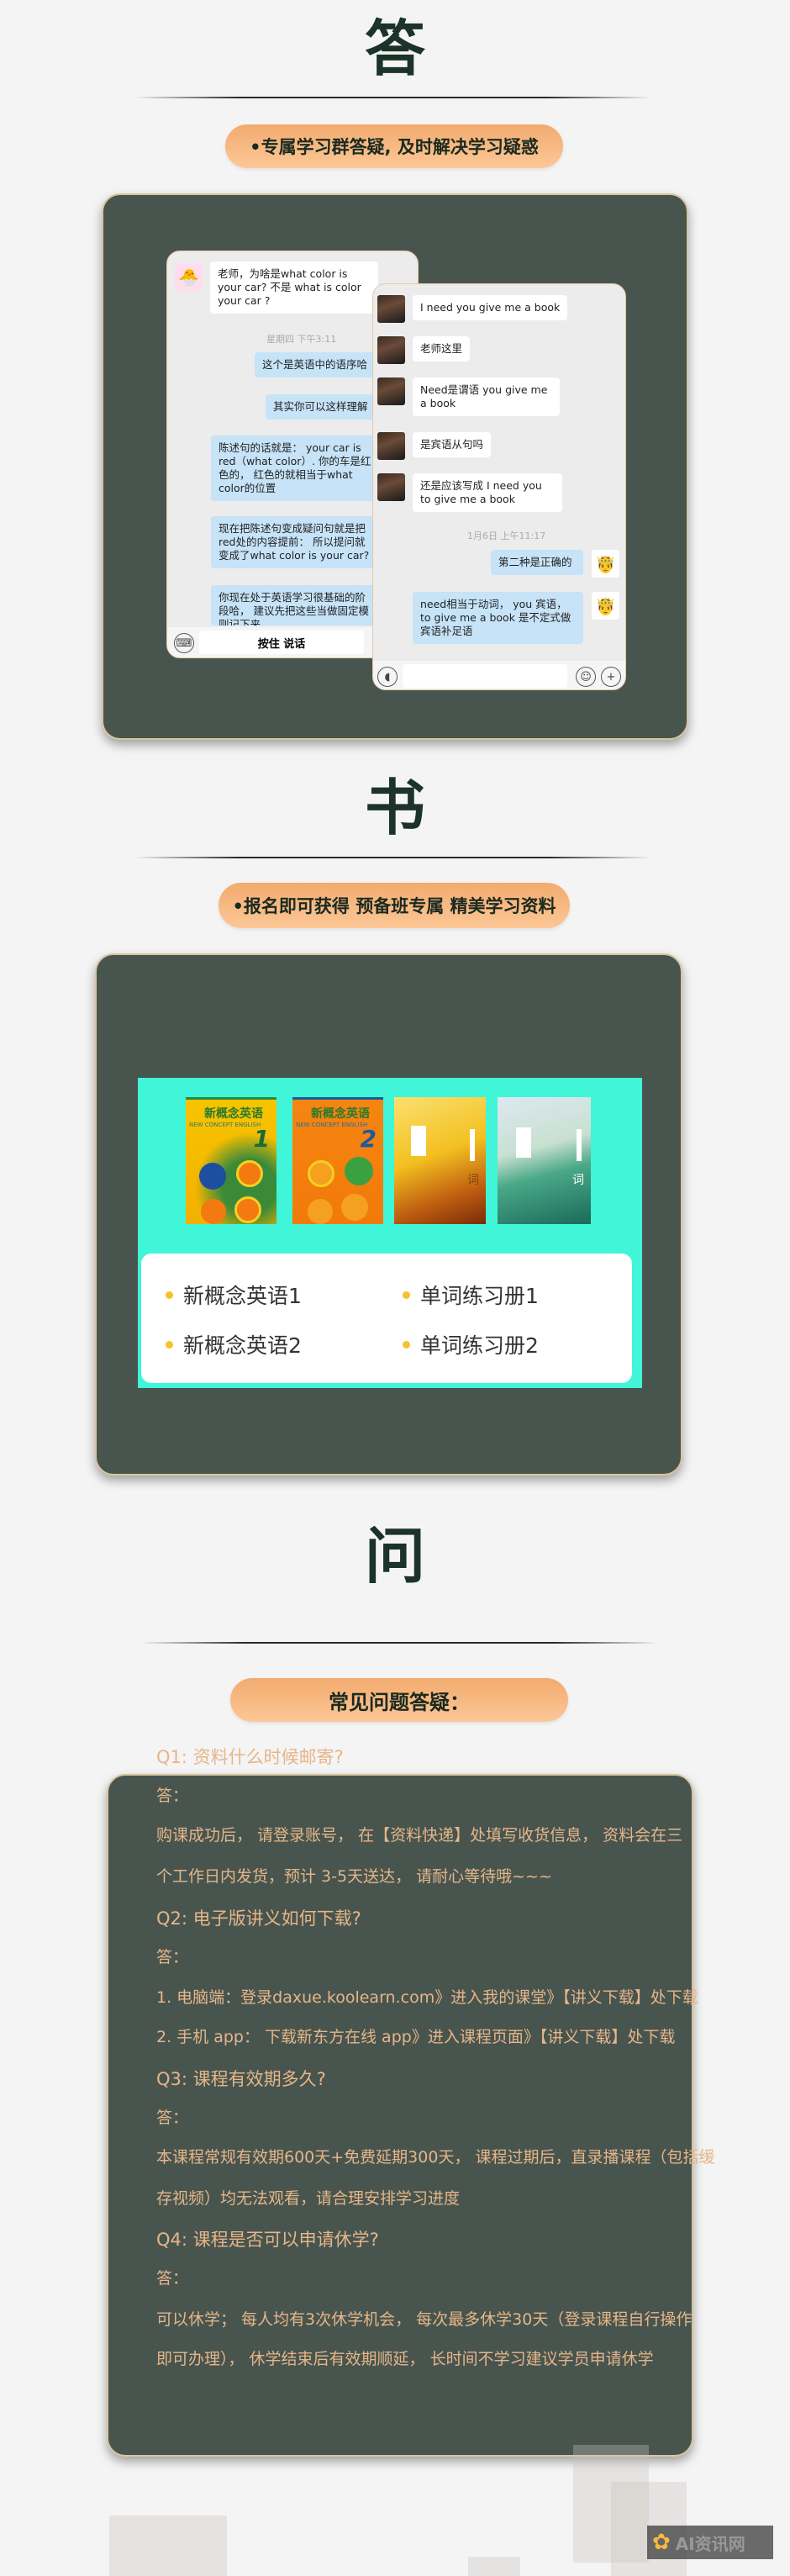 The height and width of the screenshot is (2576, 790). I want to click on list-item: 单词练习册1, so click(471, 1295).